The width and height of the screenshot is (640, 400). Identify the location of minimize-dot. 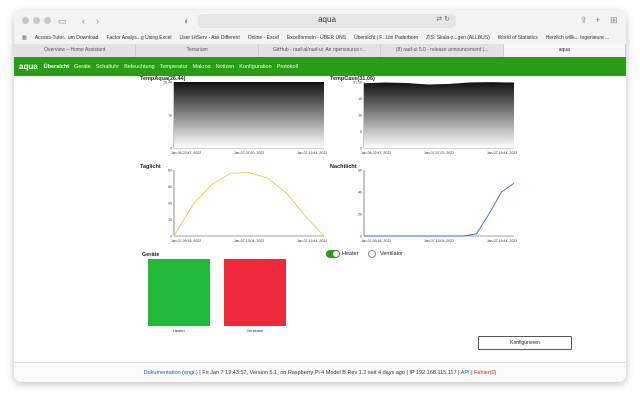
(36, 20).